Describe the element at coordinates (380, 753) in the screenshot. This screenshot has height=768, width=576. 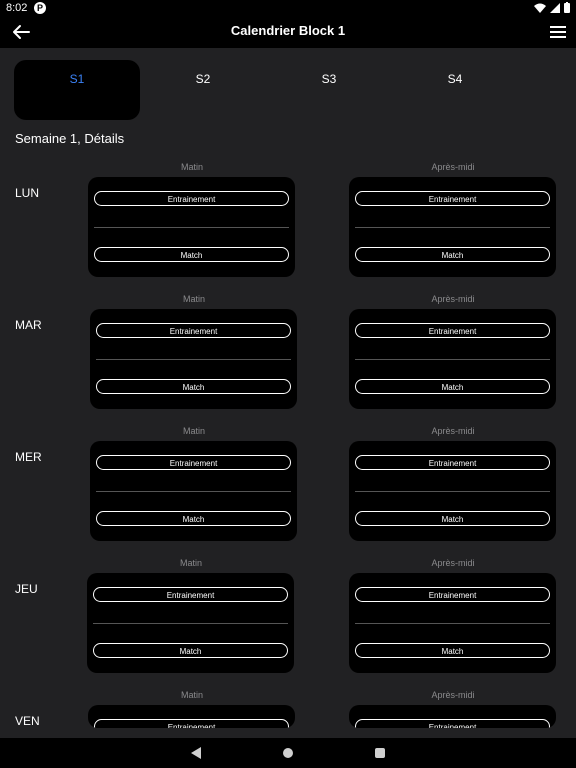
I see `nav-recents-icon` at that location.